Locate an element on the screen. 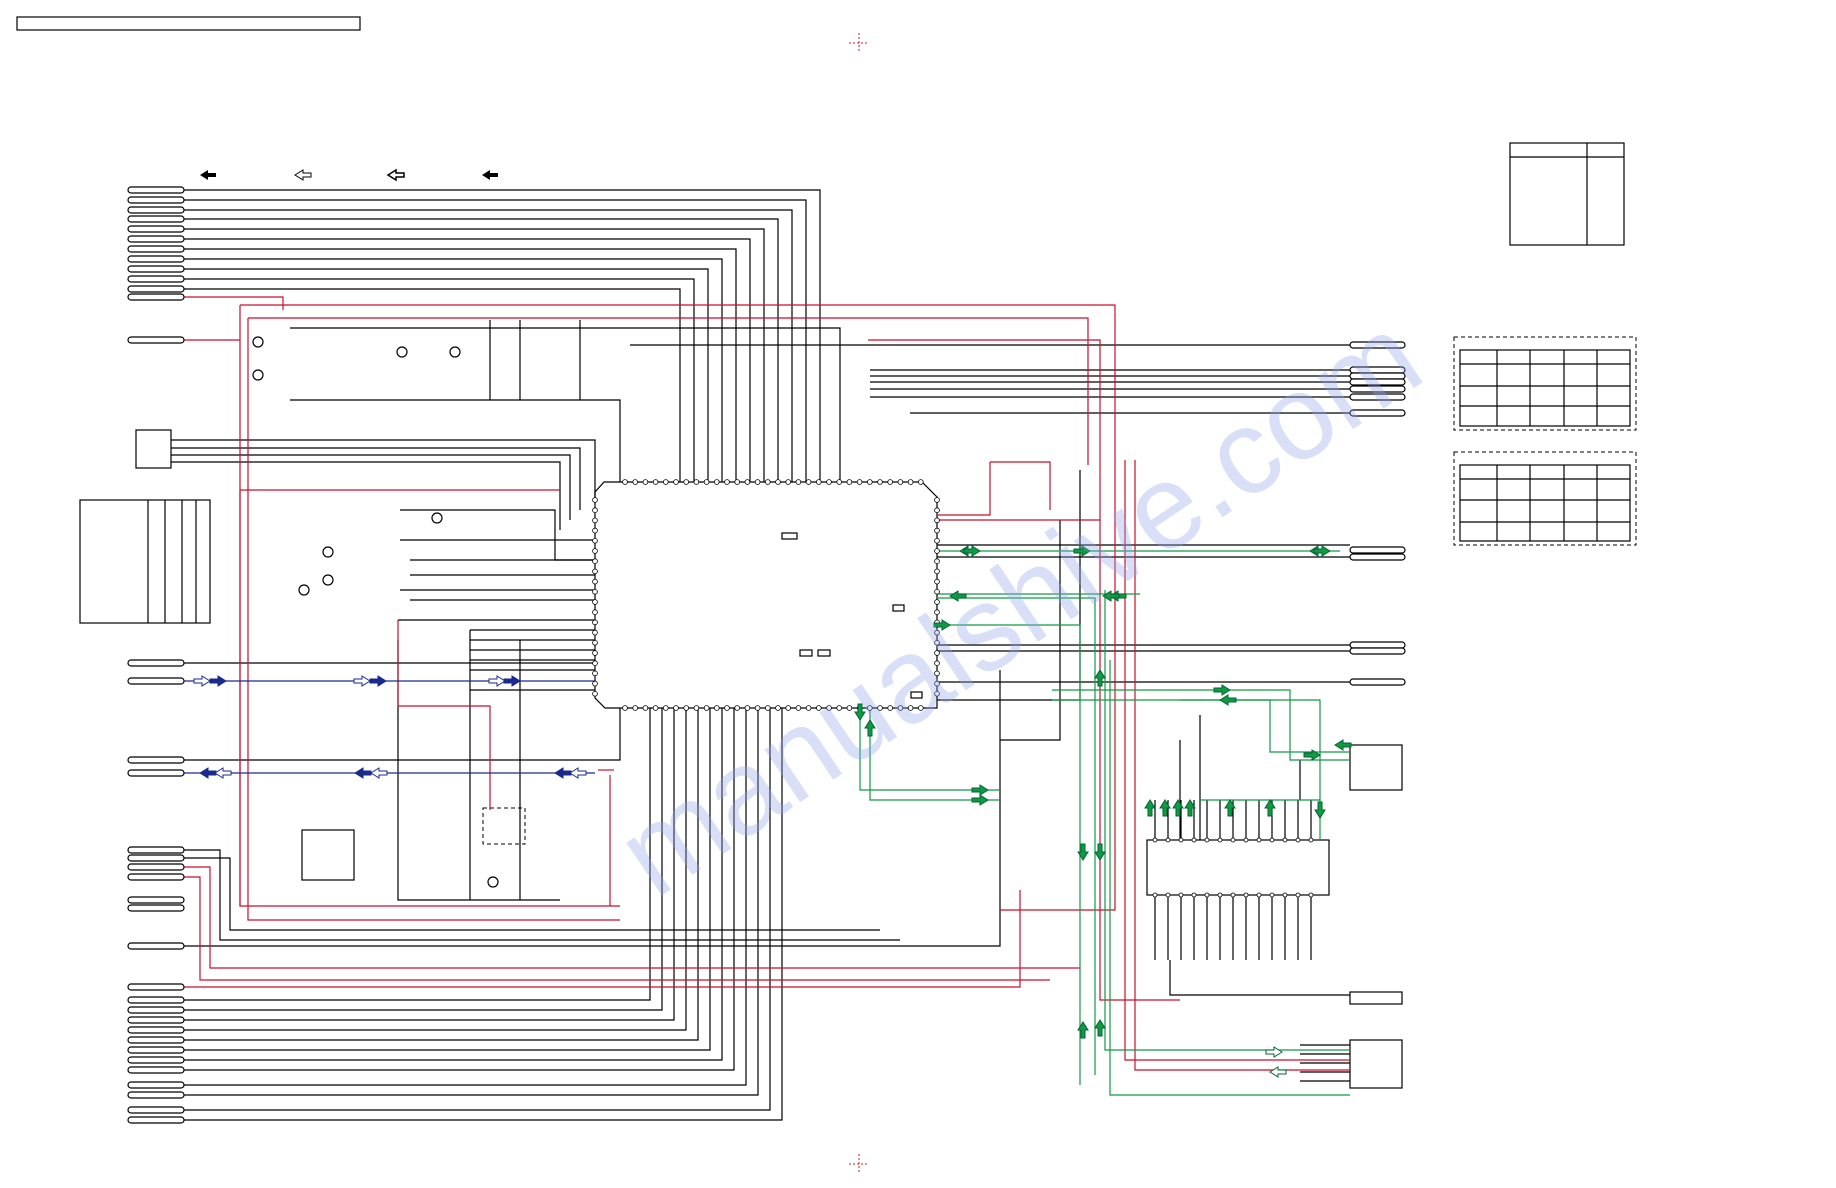  blue-wires is located at coordinates (389, 727).